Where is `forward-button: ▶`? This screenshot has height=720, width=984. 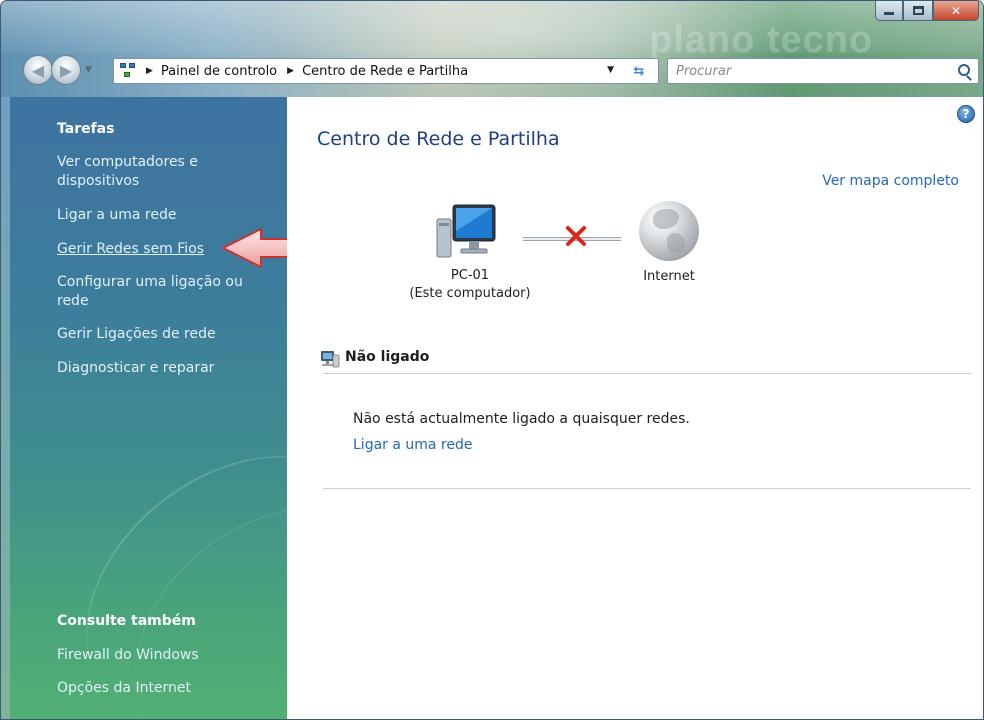
forward-button: ▶ is located at coordinates (66, 70).